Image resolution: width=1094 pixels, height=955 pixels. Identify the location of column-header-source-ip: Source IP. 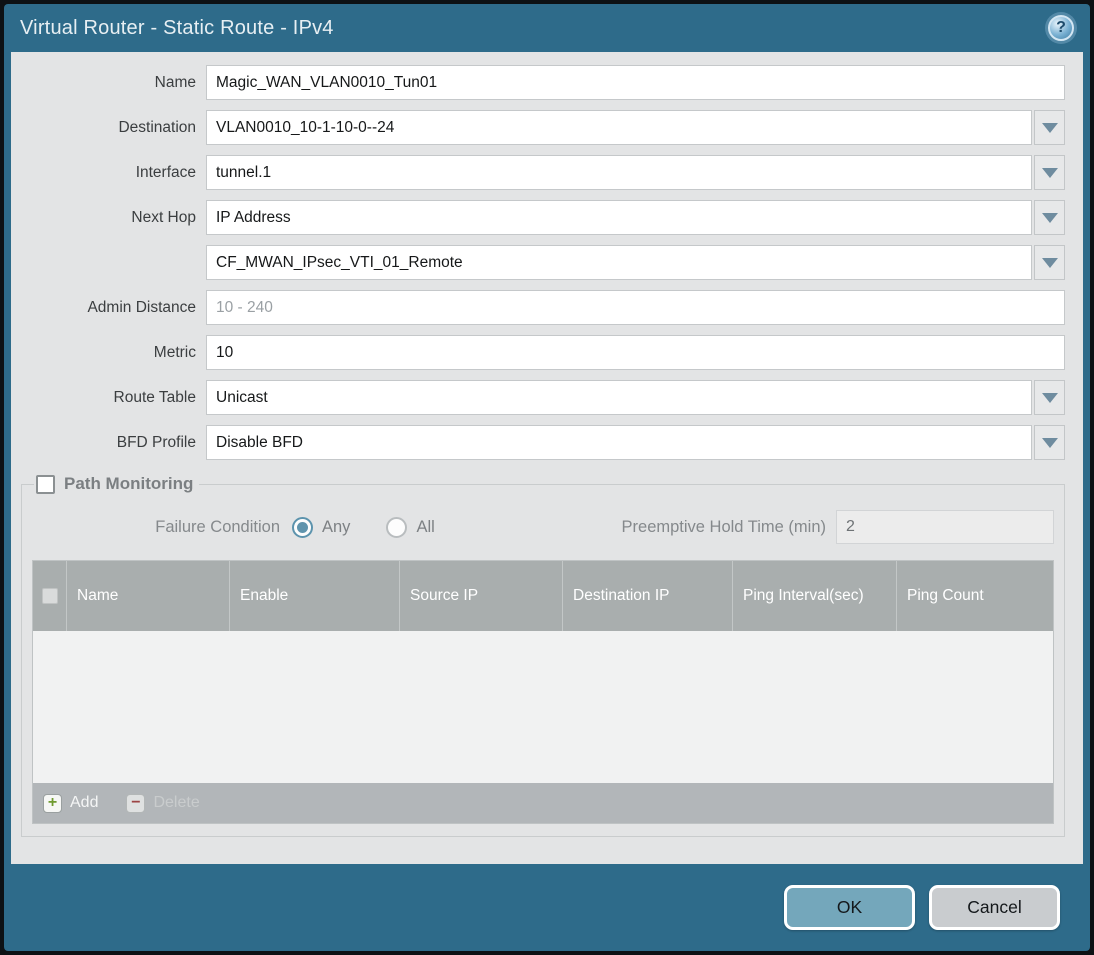
(481, 596).